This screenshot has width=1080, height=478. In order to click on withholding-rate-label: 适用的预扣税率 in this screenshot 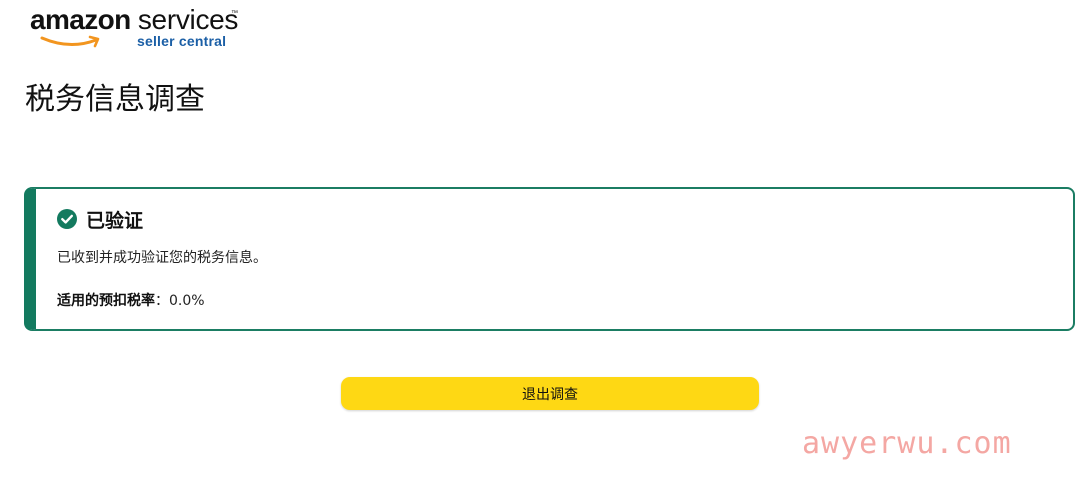, I will do `click(106, 301)`.